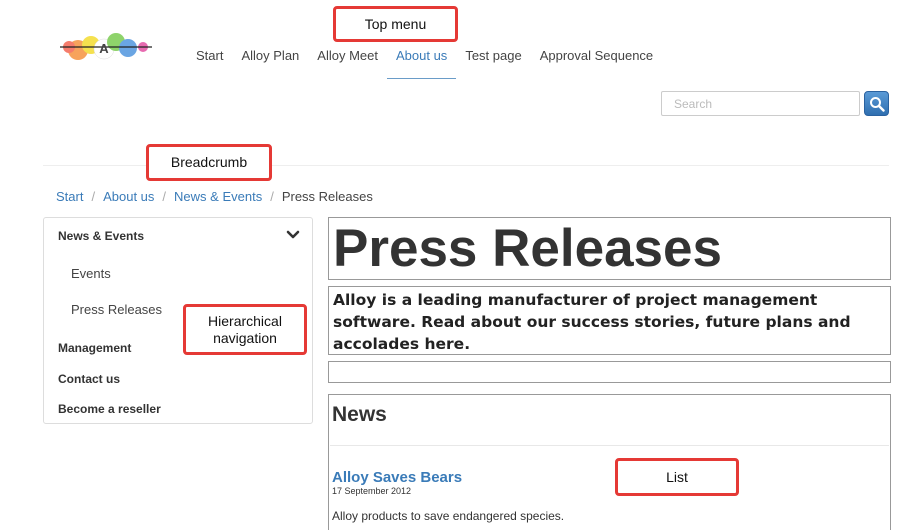 This screenshot has height=530, width=907. What do you see at coordinates (270, 64) in the screenshot?
I see `top-menu-item-alloy-plan: Alloy Plan` at bounding box center [270, 64].